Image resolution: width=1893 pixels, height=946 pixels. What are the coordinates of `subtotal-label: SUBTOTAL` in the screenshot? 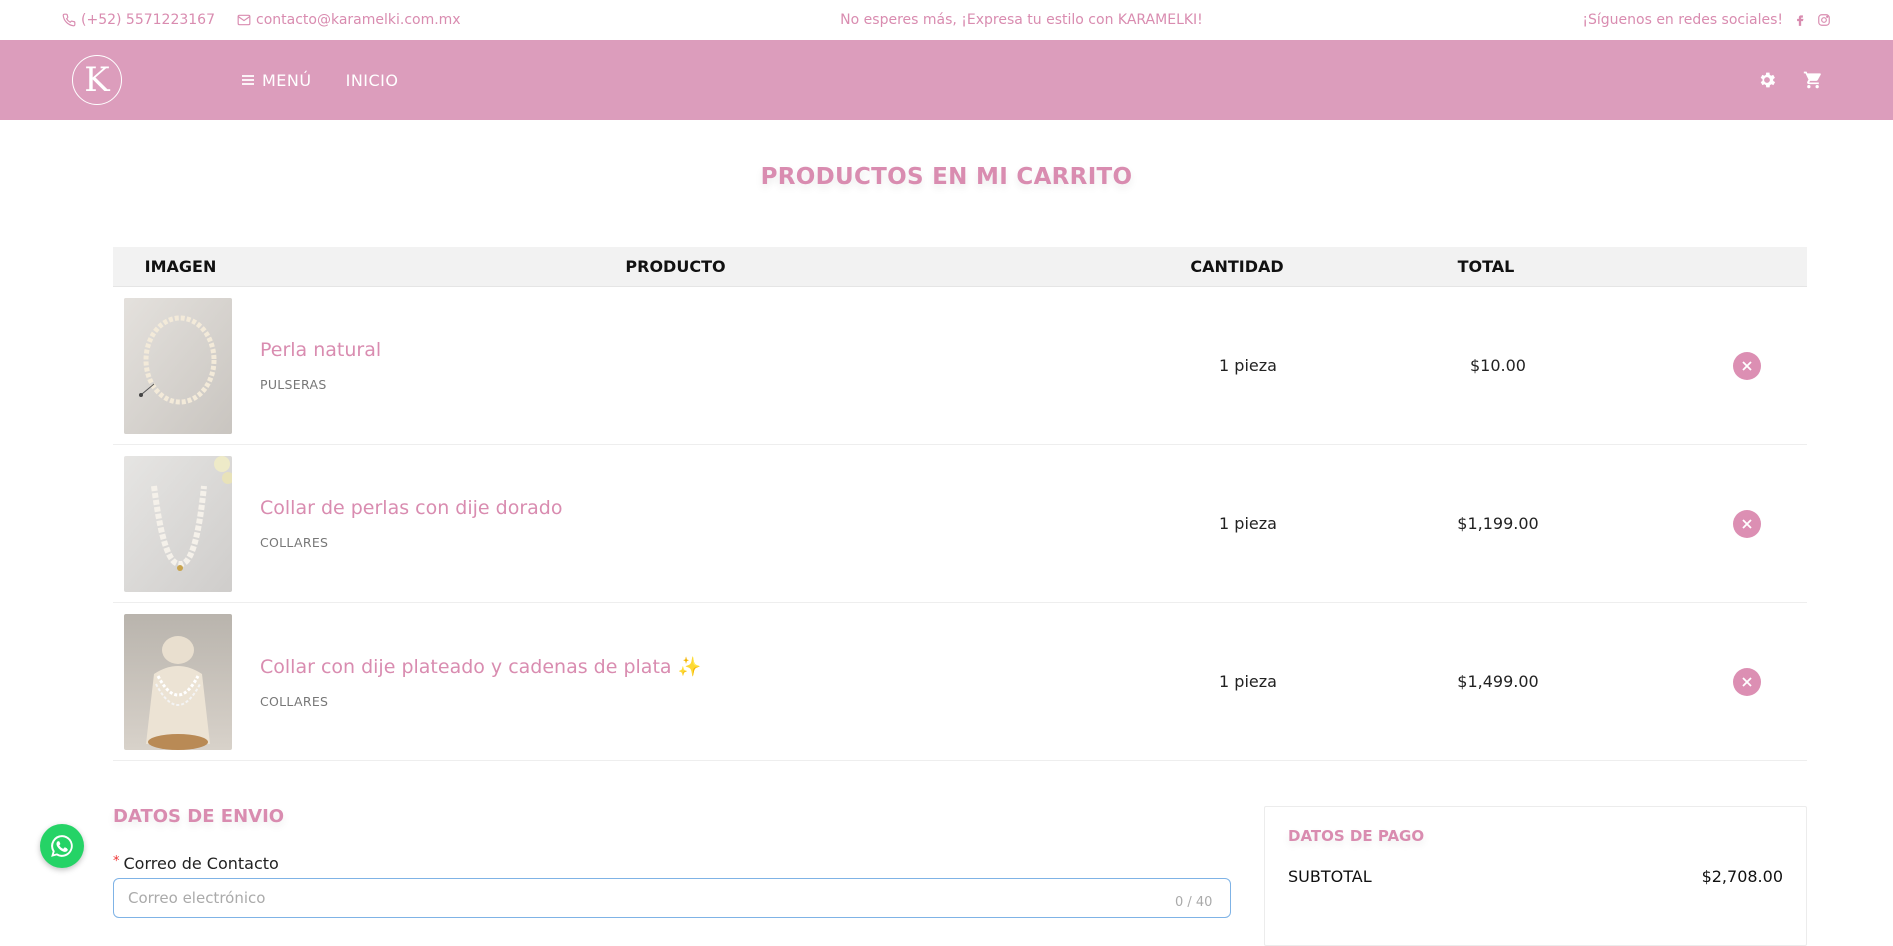 It's located at (1330, 876).